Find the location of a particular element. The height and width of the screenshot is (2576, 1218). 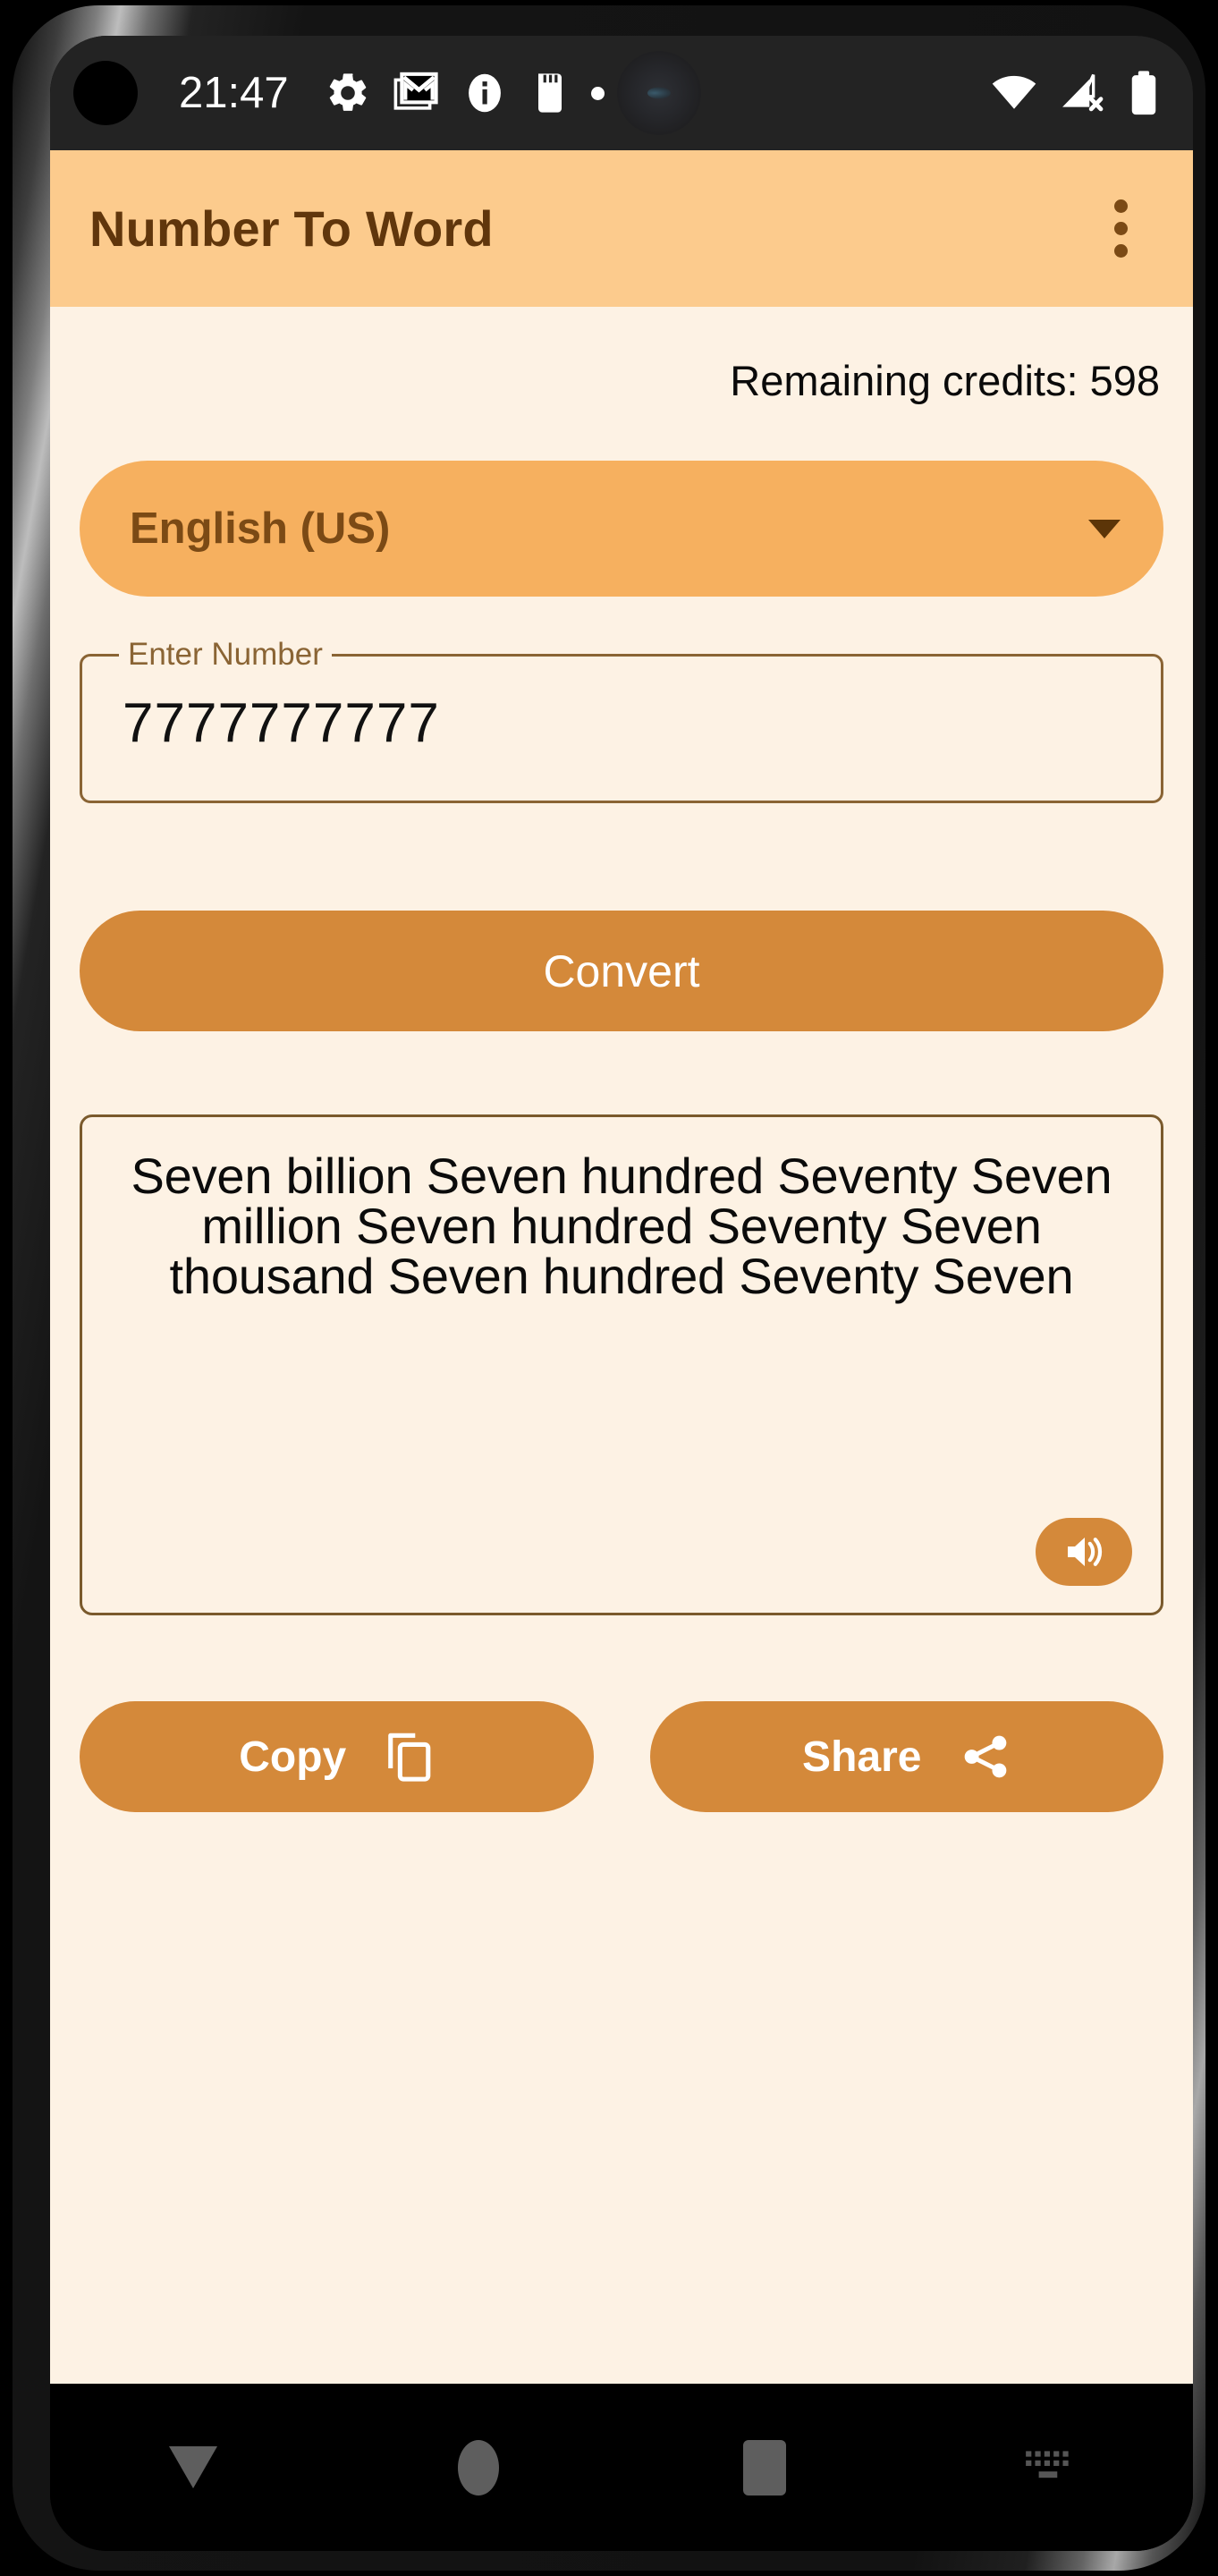

status-bar-clock: 21:47 is located at coordinates (234, 93).